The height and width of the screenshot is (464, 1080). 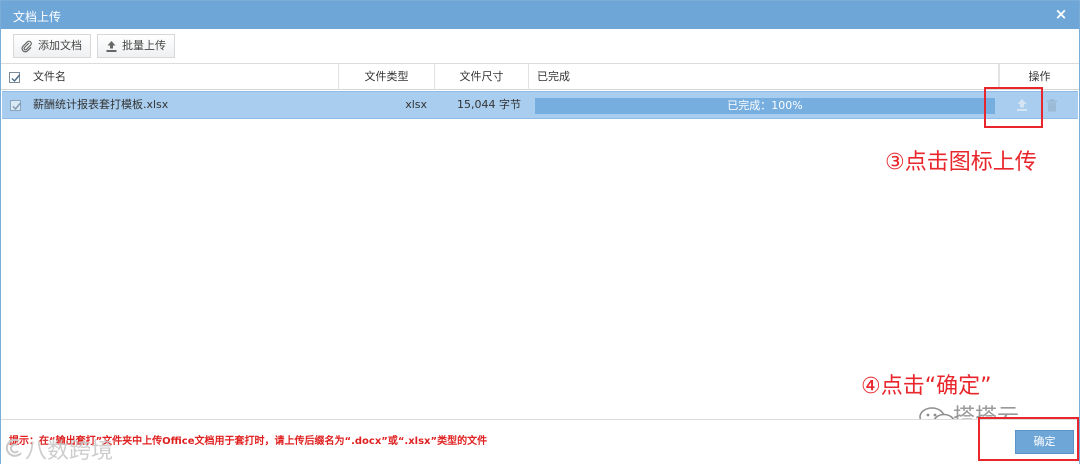 What do you see at coordinates (489, 104) in the screenshot?
I see `row-file-size: 15,044 字节` at bounding box center [489, 104].